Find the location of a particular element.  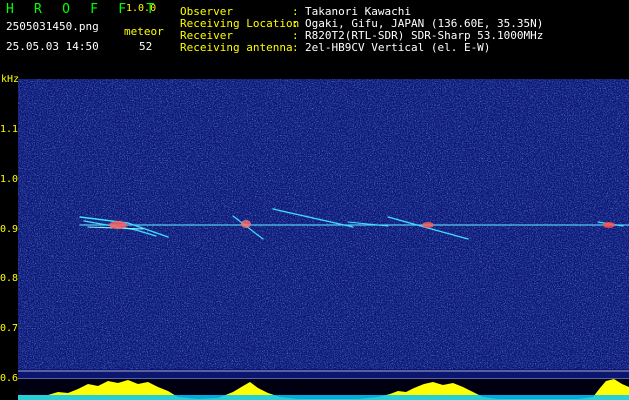

antenna-value: 2el-HB9CV Vertical (el. E-W) is located at coordinates (398, 47).